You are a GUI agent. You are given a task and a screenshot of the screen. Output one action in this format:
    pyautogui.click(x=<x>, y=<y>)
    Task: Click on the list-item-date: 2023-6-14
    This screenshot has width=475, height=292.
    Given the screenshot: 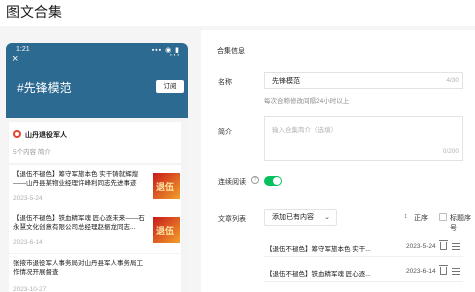 What is the action you would take?
    pyautogui.click(x=421, y=271)
    